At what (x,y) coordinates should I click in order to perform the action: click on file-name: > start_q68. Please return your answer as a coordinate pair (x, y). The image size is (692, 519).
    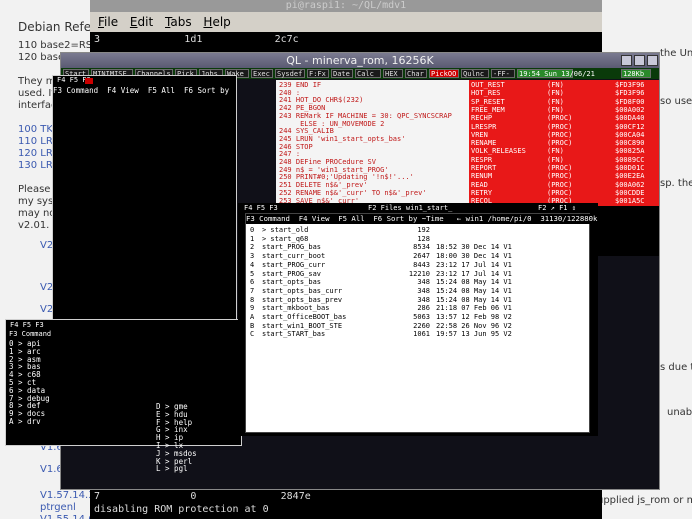
    Looking at the image, I should click on (285, 238).